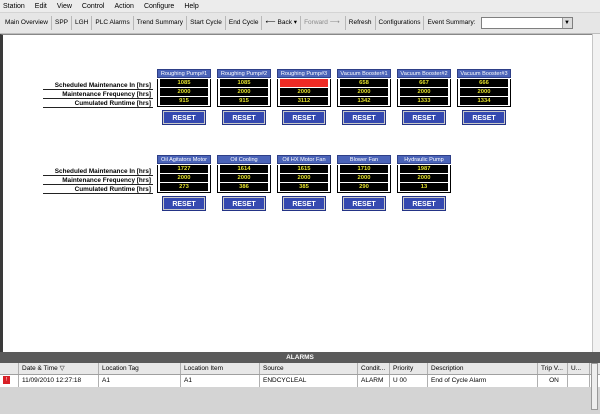 The image size is (600, 414). I want to click on menu-action: Action, so click(123, 6).